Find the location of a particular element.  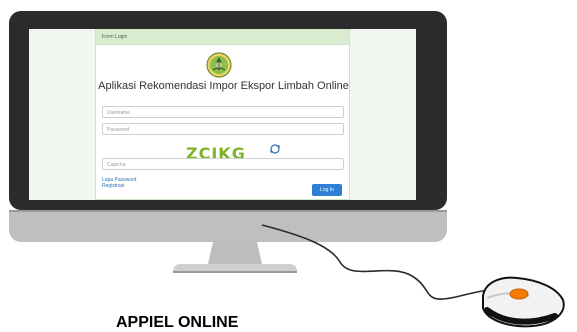

screen-side-left is located at coordinates (62, 114).